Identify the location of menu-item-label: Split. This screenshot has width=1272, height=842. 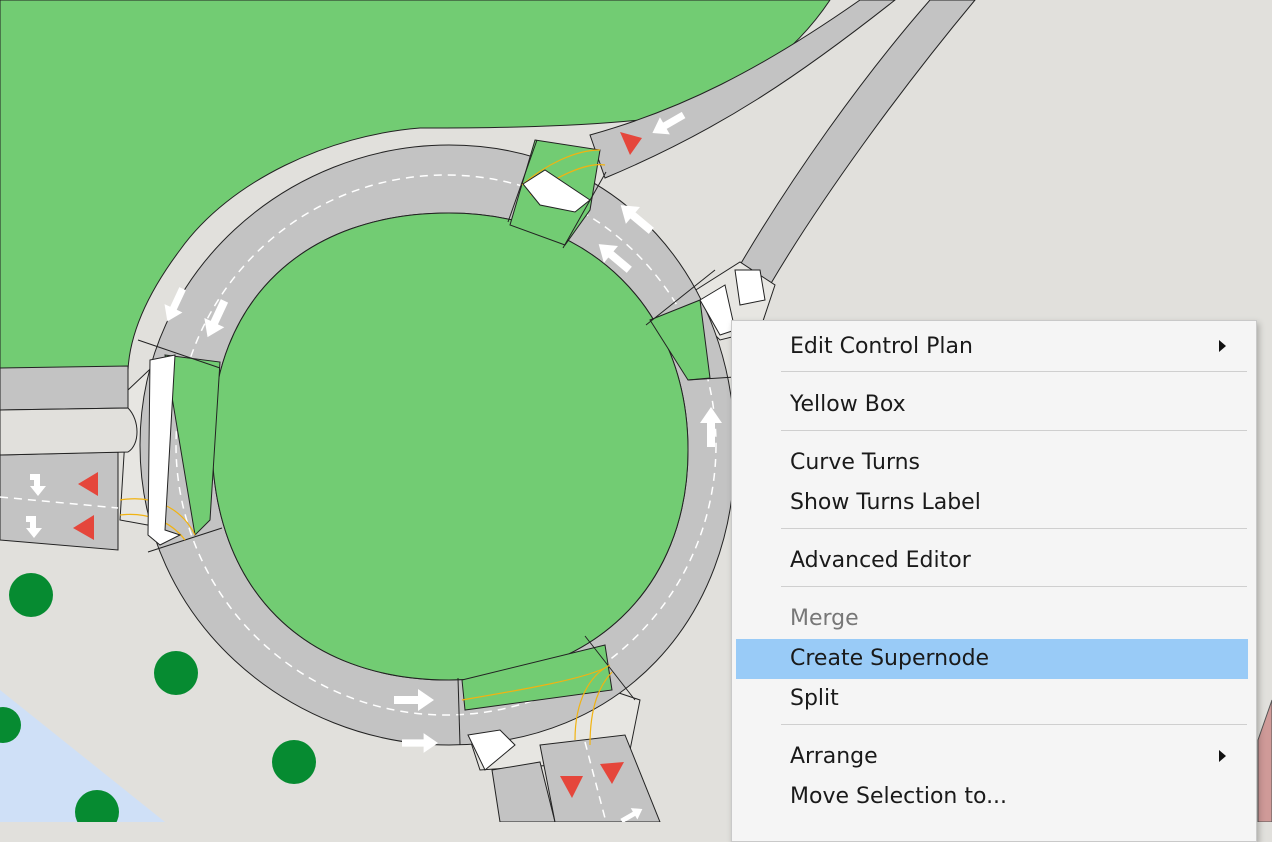
(814, 698).